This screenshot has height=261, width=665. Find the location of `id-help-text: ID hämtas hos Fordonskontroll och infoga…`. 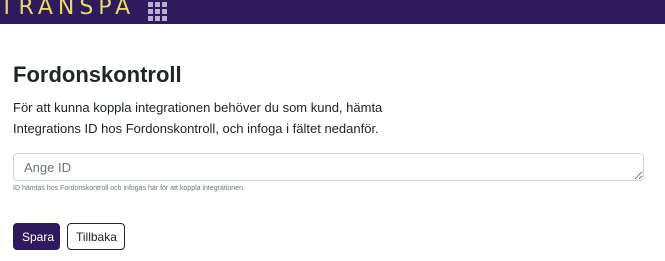

id-help-text: ID hämtas hos Fordonskontroll och infoga… is located at coordinates (129, 188).